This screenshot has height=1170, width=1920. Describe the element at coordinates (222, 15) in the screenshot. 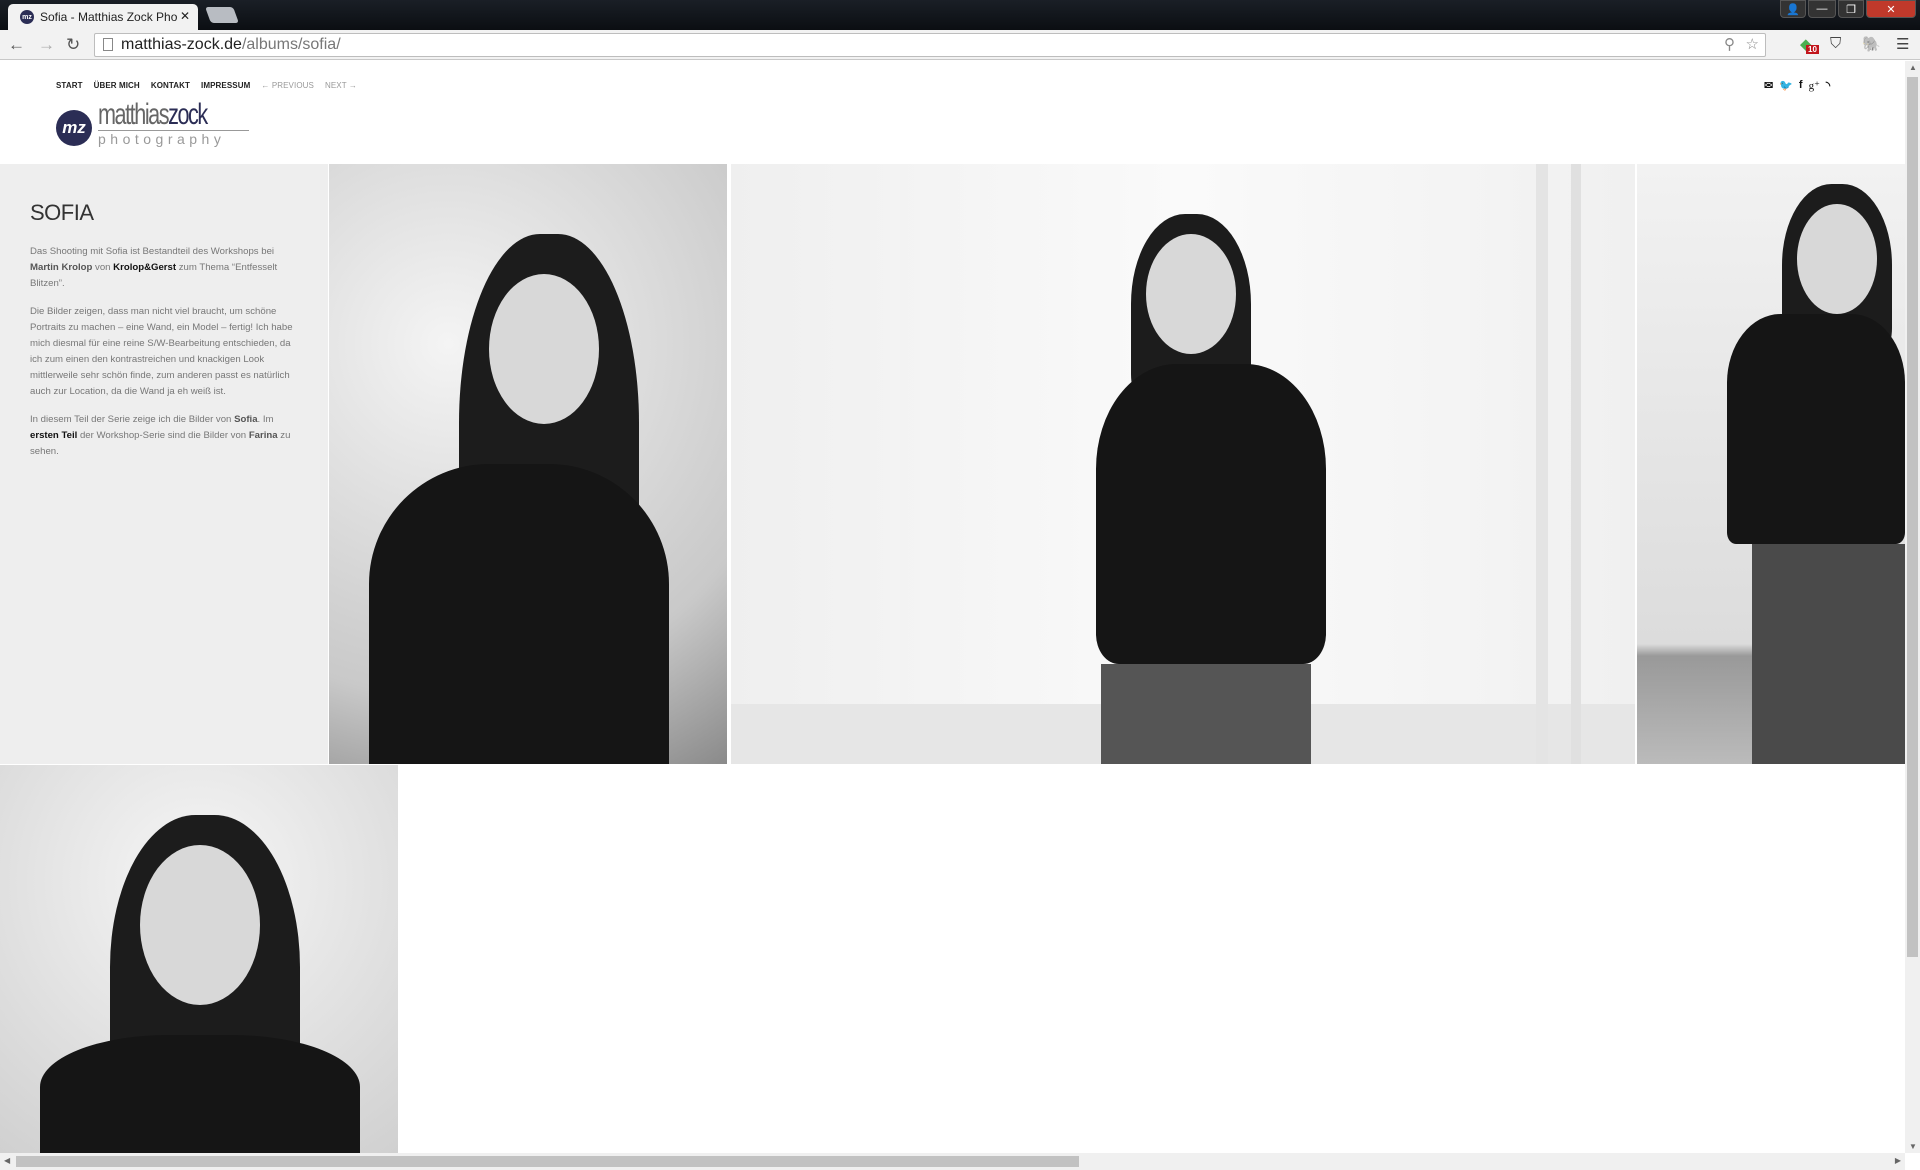

I see `new-tab-button` at that location.